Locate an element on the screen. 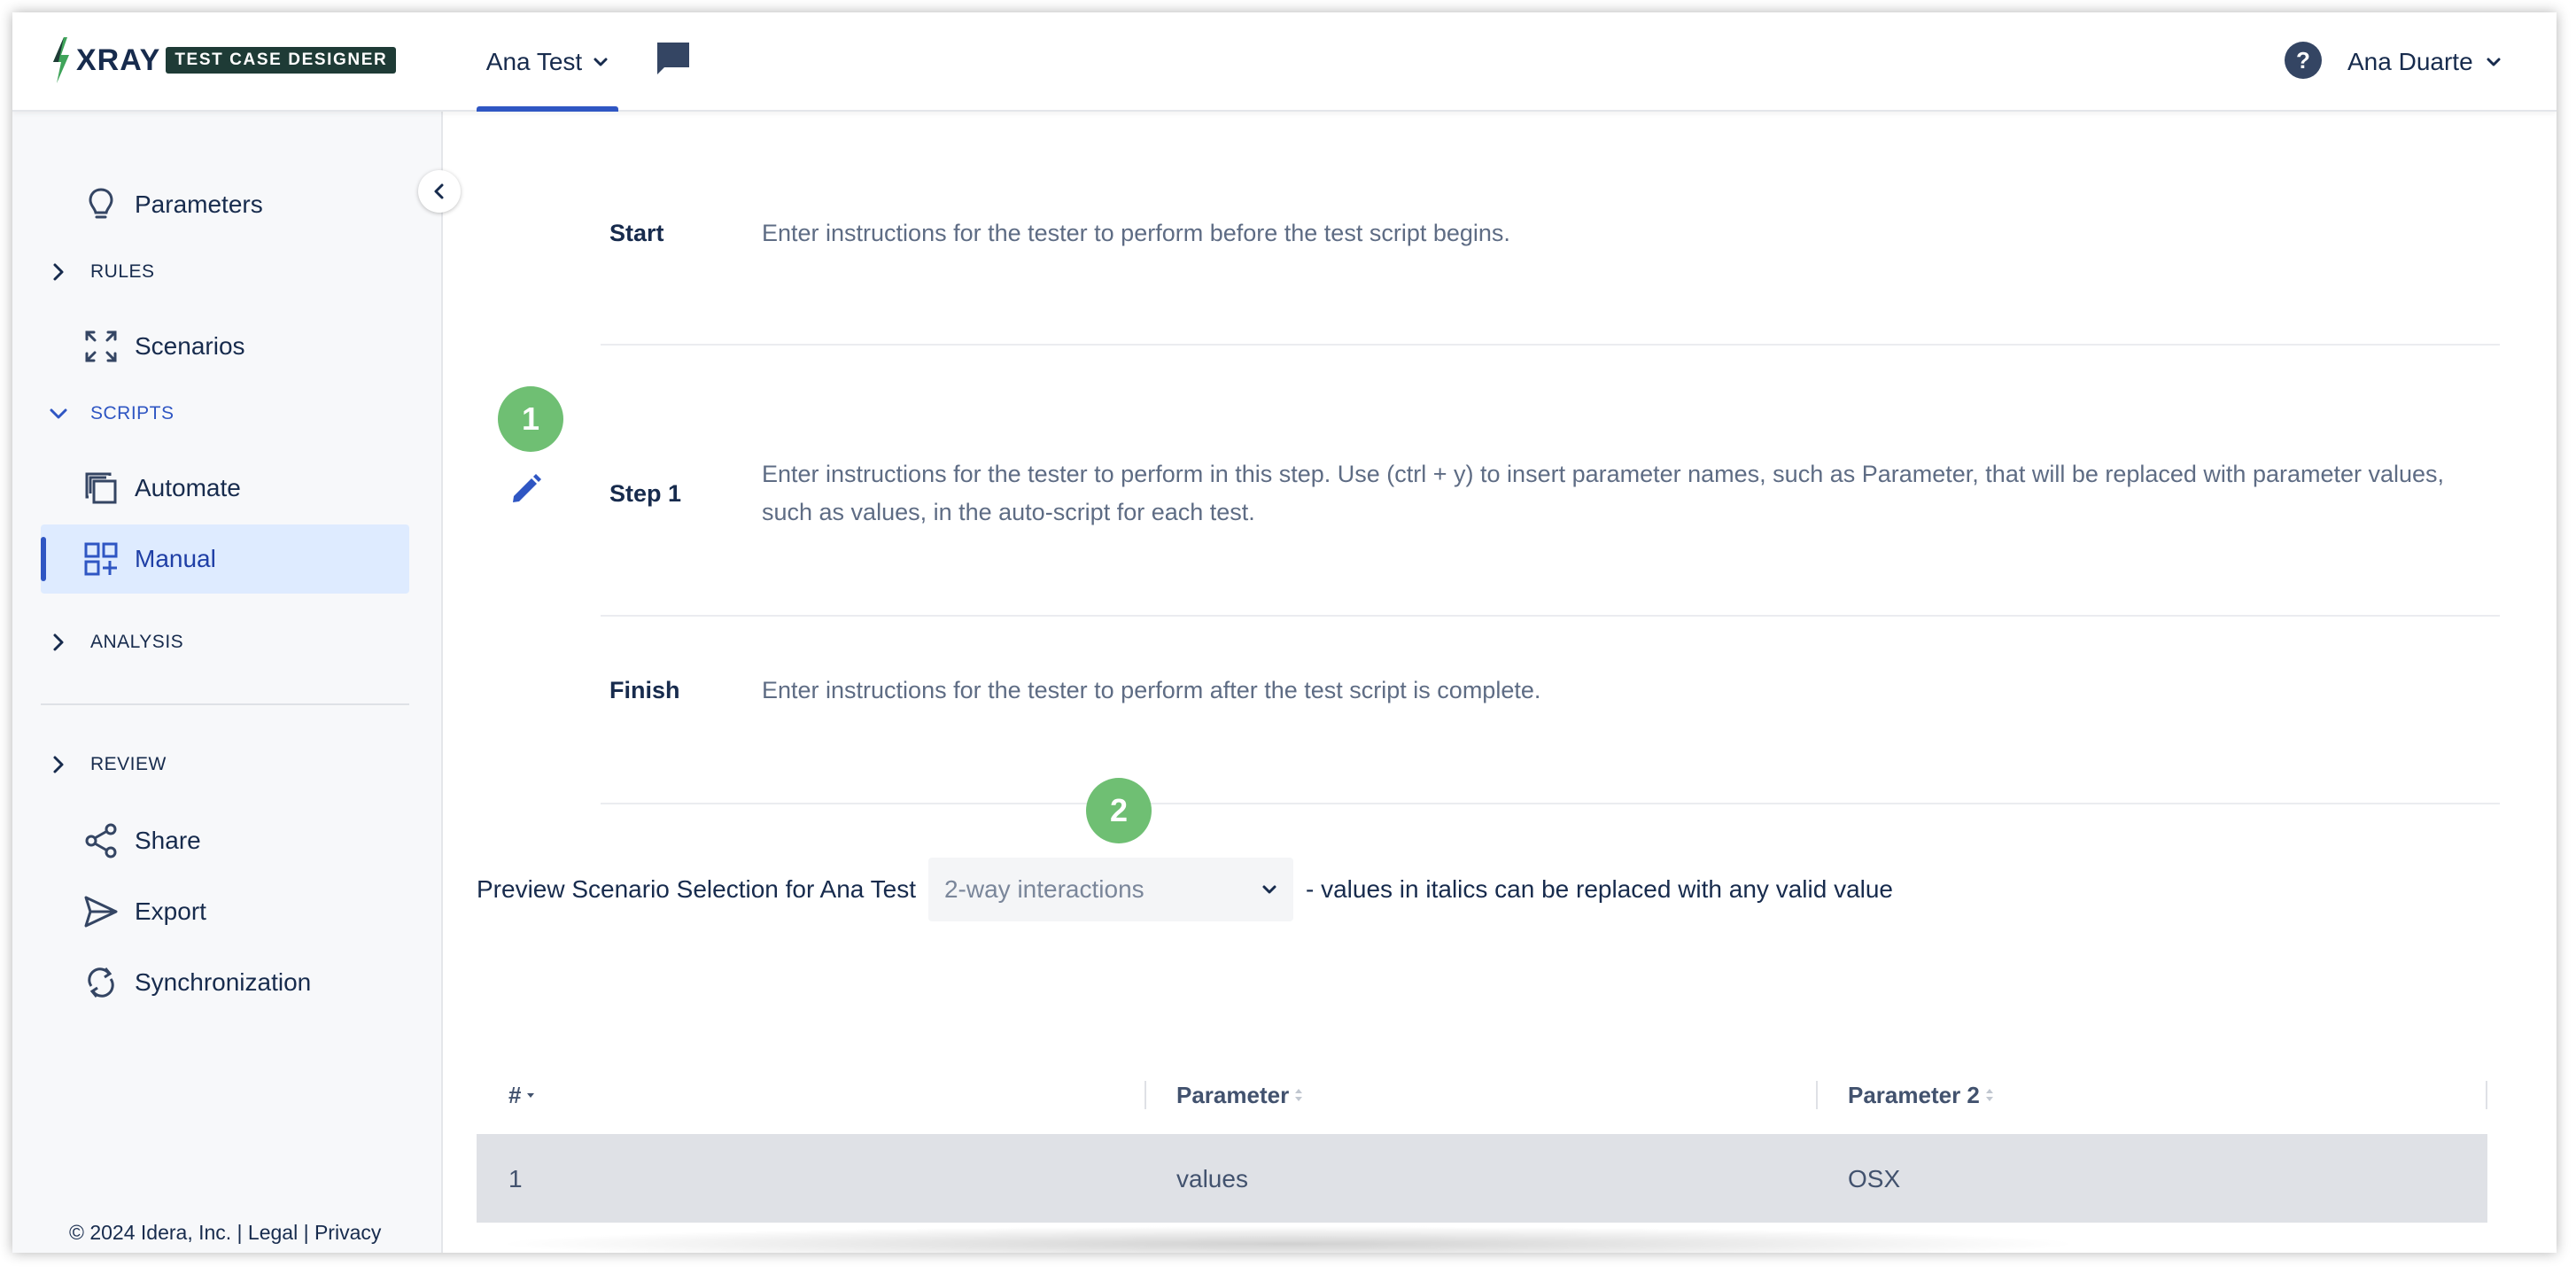  column-header-number: # is located at coordinates (522, 1095).